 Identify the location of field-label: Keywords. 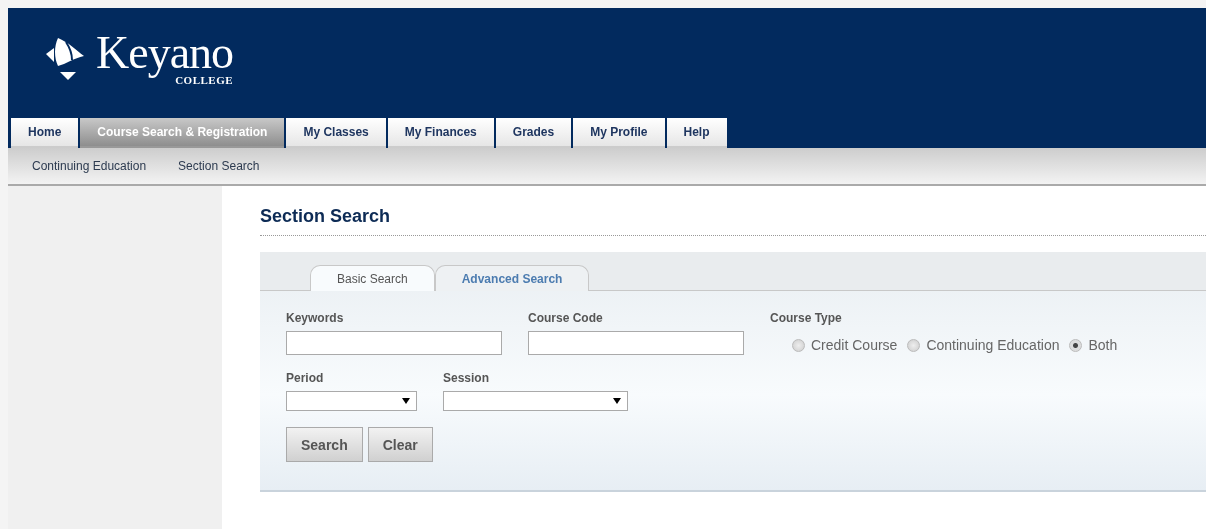
(315, 318).